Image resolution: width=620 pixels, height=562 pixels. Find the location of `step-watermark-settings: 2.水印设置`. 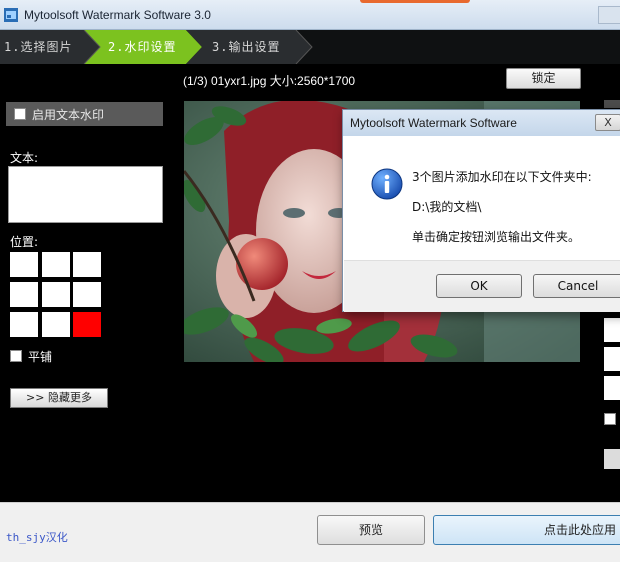

step-watermark-settings: 2.水印设置 is located at coordinates (142, 47).